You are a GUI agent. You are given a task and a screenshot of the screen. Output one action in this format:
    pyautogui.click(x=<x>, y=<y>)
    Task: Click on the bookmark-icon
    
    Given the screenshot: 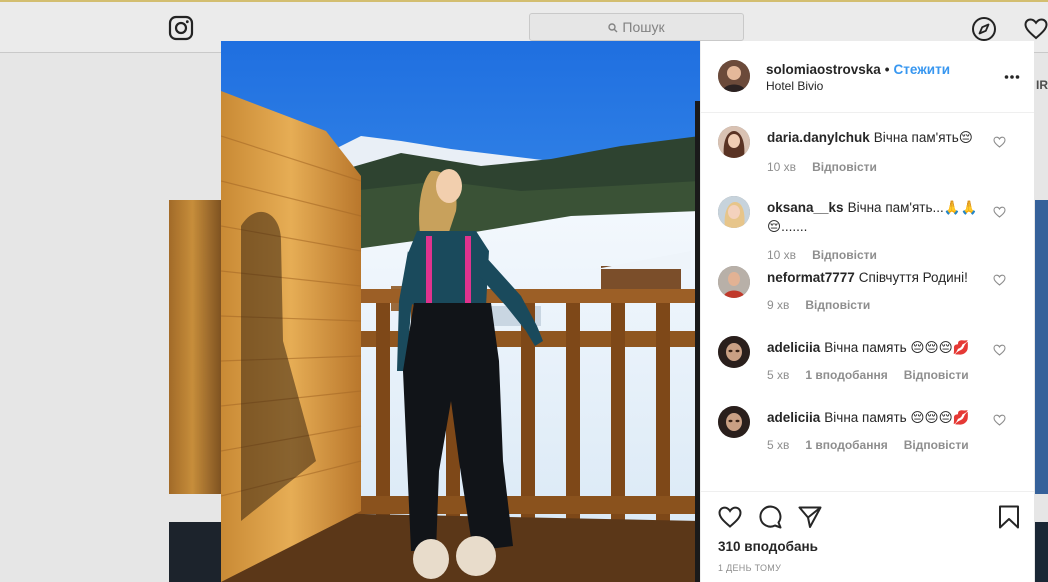 What is the action you would take?
    pyautogui.click(x=1009, y=517)
    